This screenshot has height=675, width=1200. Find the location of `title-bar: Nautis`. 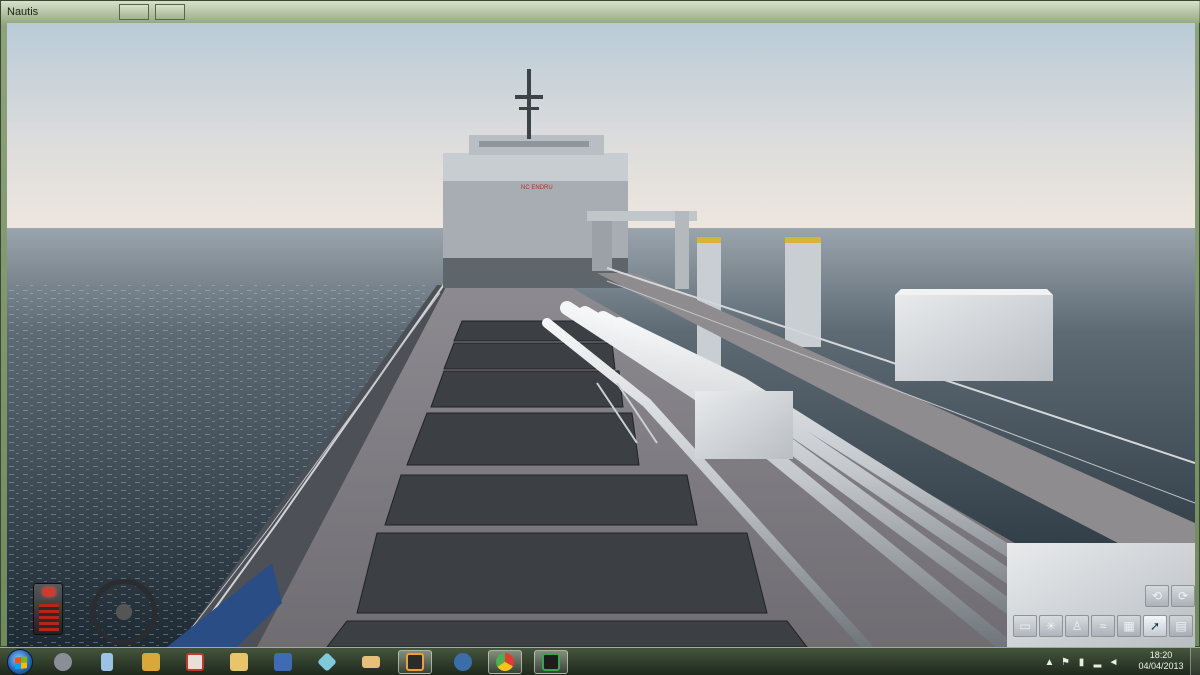

title-bar: Nautis is located at coordinates (600, 12).